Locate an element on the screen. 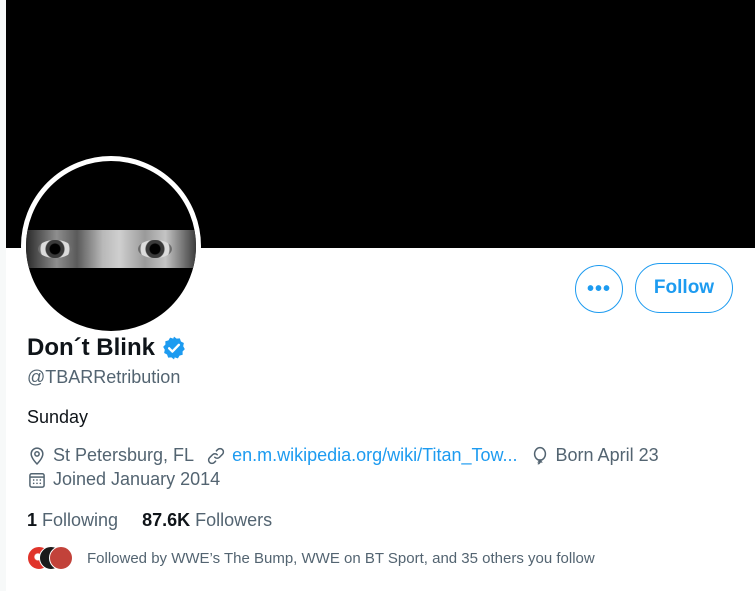  joined-item: Joined January 2014 is located at coordinates (123, 479).